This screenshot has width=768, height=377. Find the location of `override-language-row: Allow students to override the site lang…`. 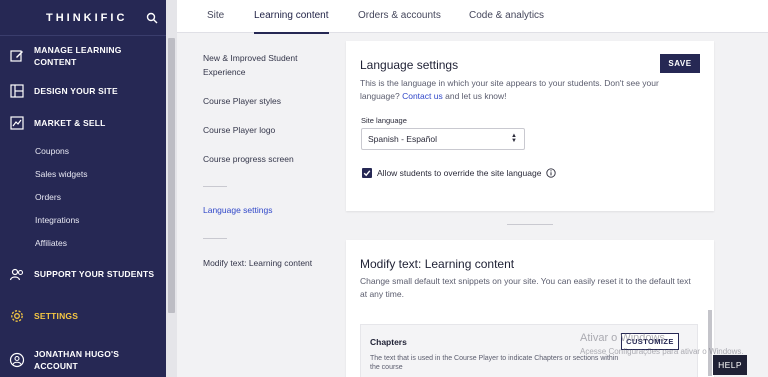

override-language-row: Allow students to override the site lang… is located at coordinates (459, 173).